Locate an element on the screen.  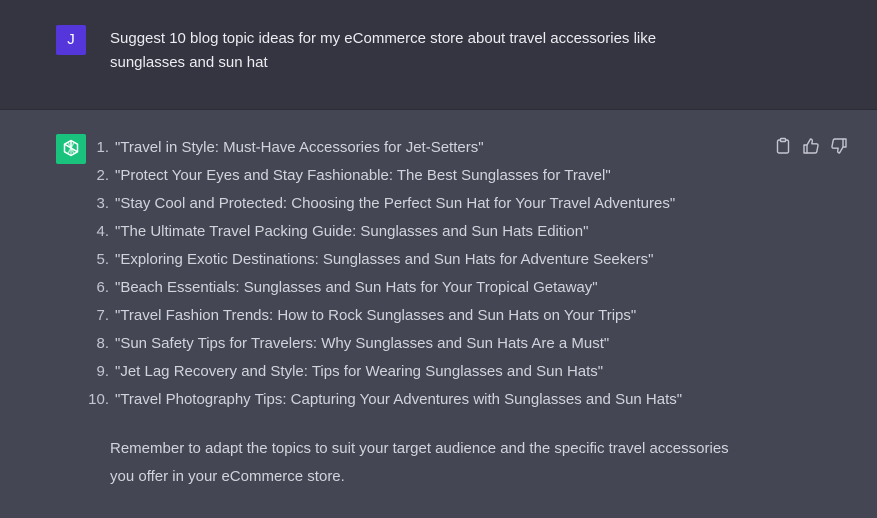
thumbs-up-icon is located at coordinates (811, 146).